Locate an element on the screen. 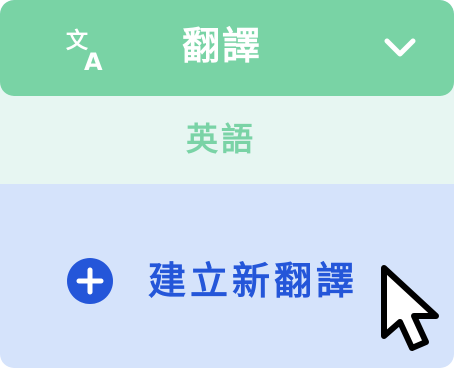 The height and width of the screenshot is (368, 454). dropdown-title: 翻譯 is located at coordinates (222, 46).